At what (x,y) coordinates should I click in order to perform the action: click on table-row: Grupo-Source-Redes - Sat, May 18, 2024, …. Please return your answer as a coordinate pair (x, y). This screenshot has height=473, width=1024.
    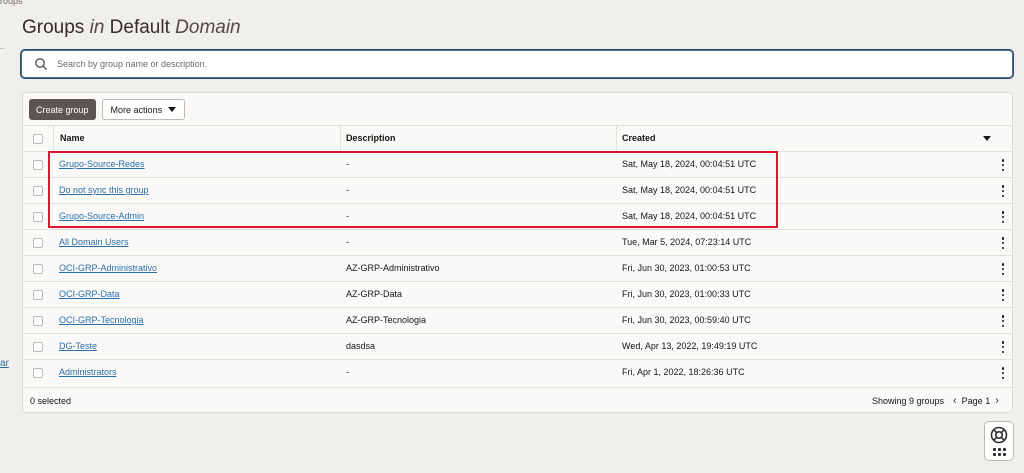
    Looking at the image, I should click on (517, 164).